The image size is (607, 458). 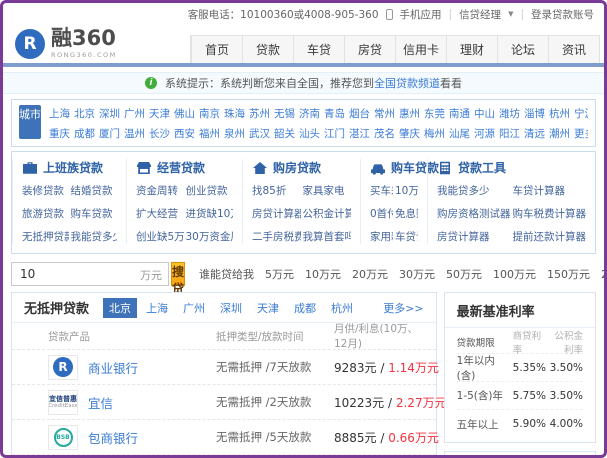 I want to click on caret-down-icon: ▼, so click(x=510, y=14).